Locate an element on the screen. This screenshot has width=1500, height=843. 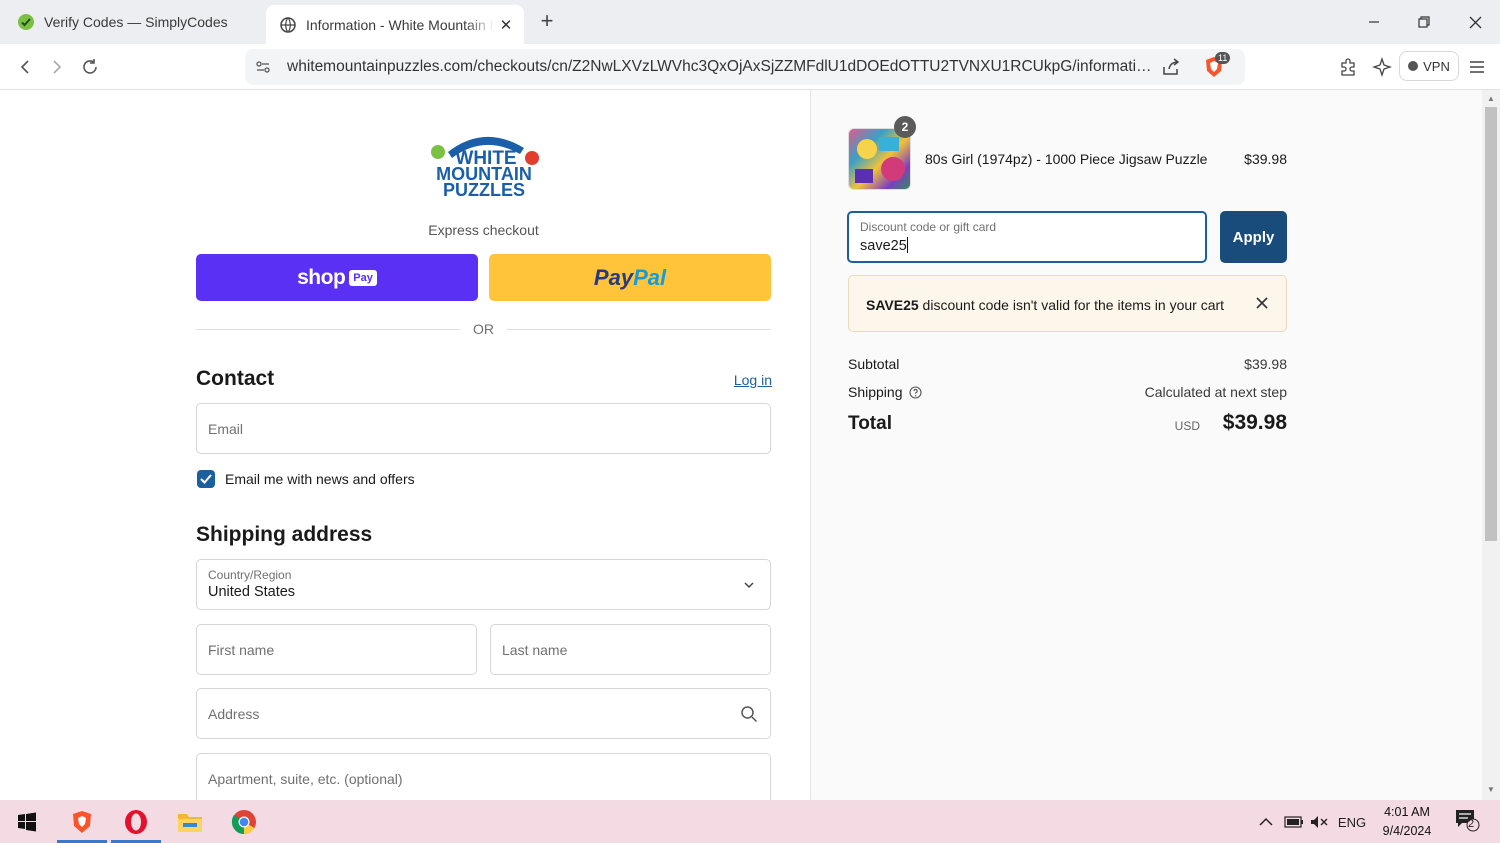
product-price: $39.98 is located at coordinates (1265, 159).